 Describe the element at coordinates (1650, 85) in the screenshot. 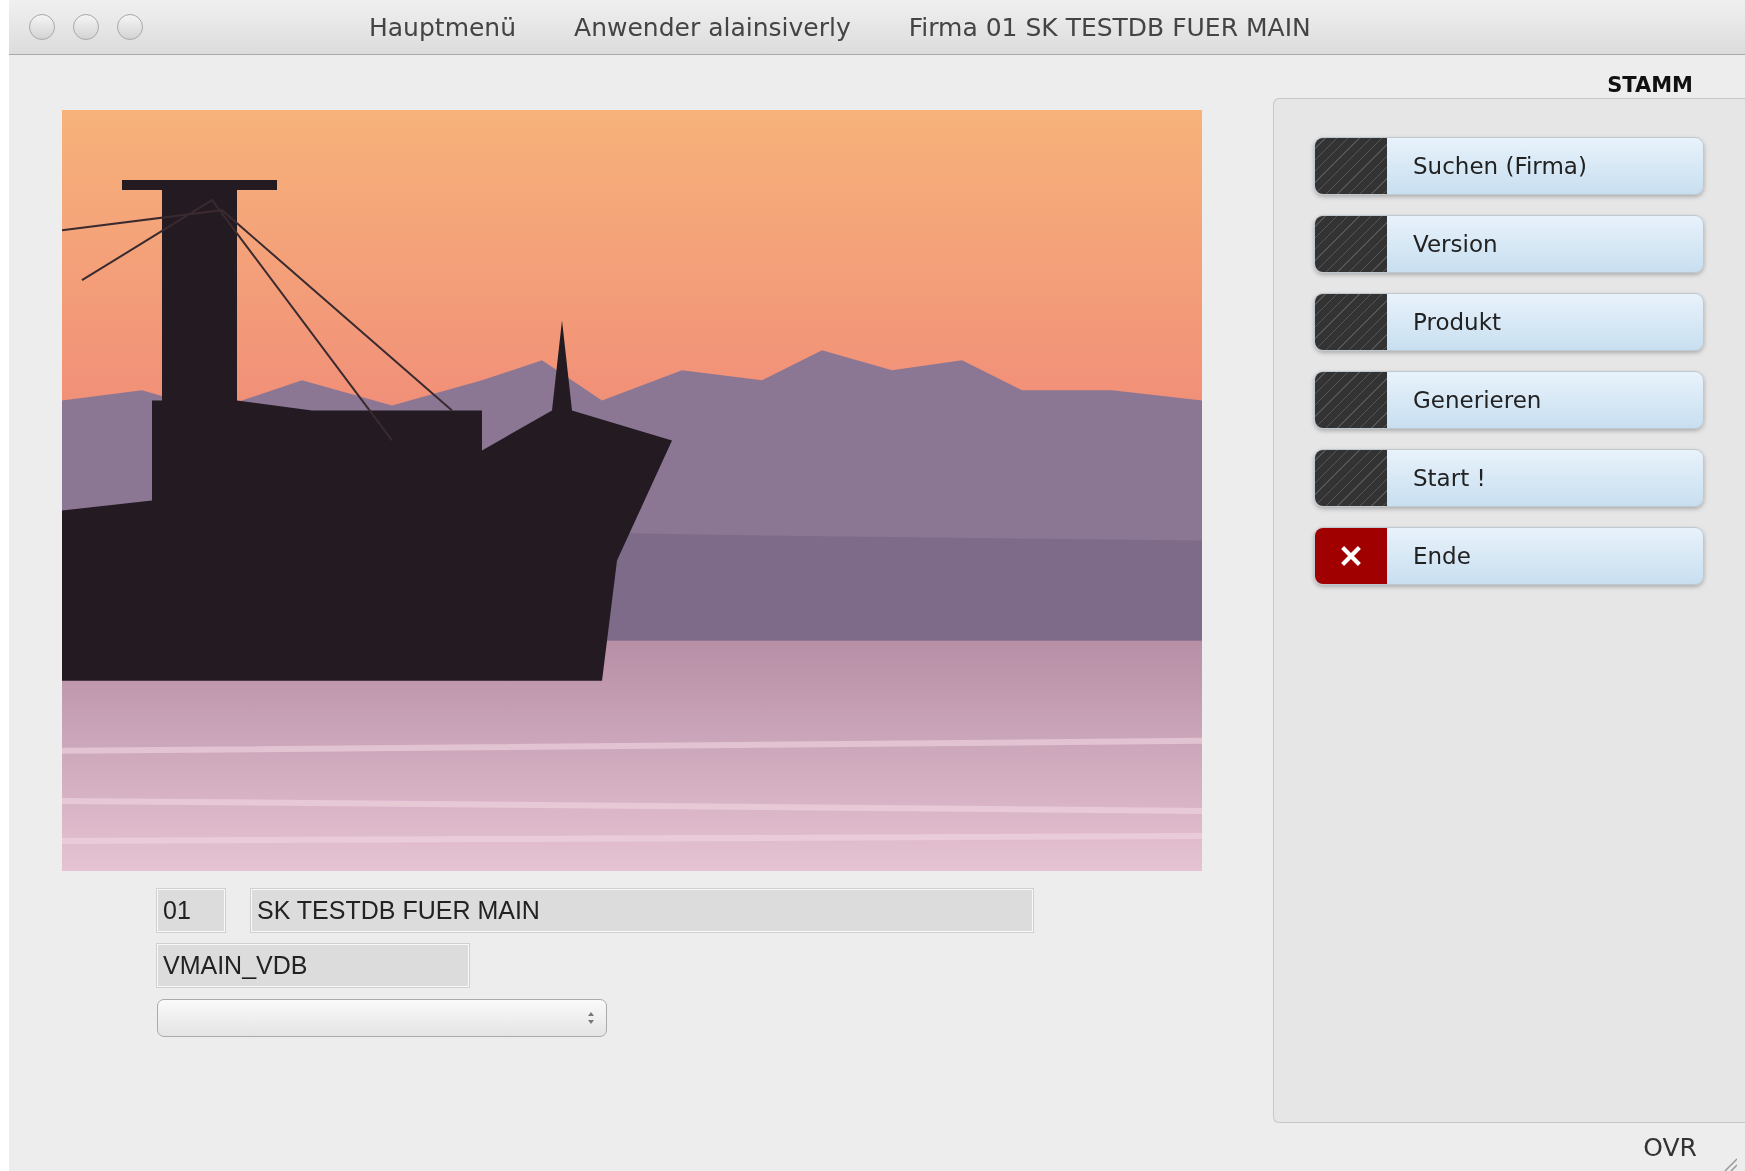

I see `panel-tab: STAMM` at that location.